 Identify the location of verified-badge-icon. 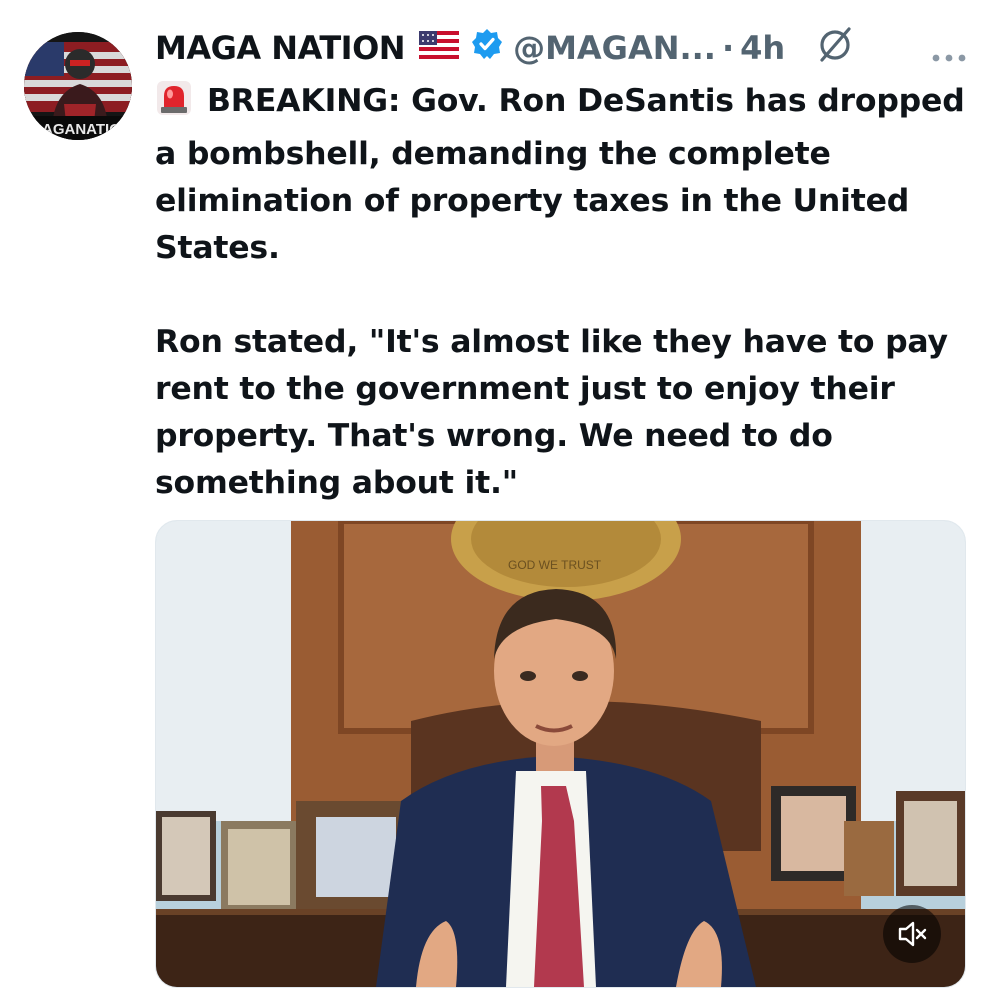
(487, 48).